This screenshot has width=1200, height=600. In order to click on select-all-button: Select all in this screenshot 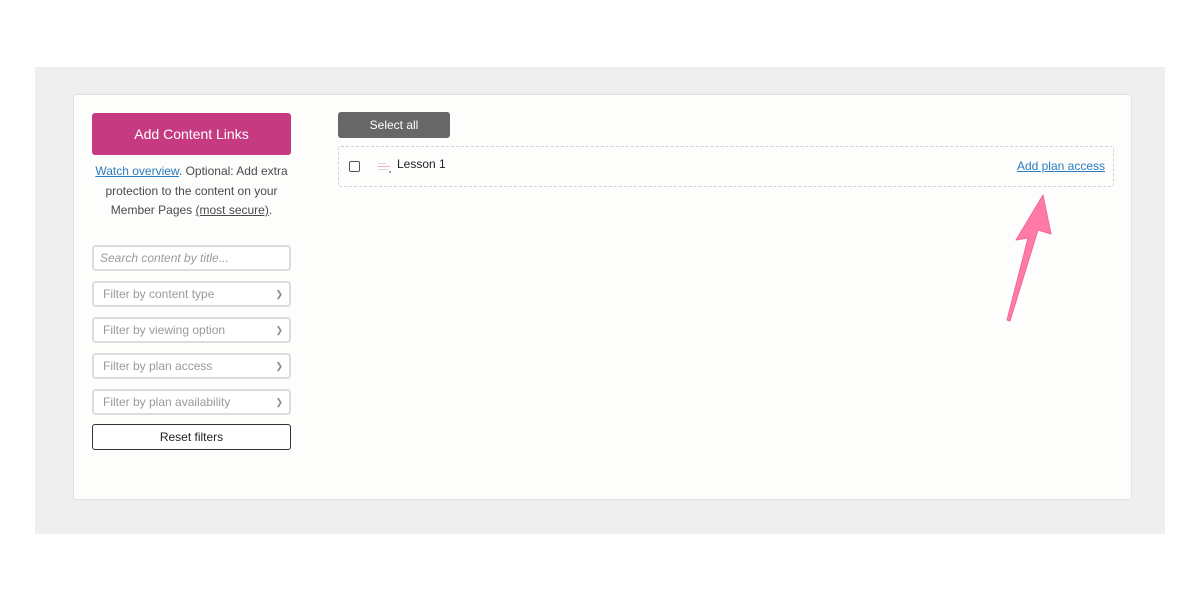, I will do `click(394, 125)`.